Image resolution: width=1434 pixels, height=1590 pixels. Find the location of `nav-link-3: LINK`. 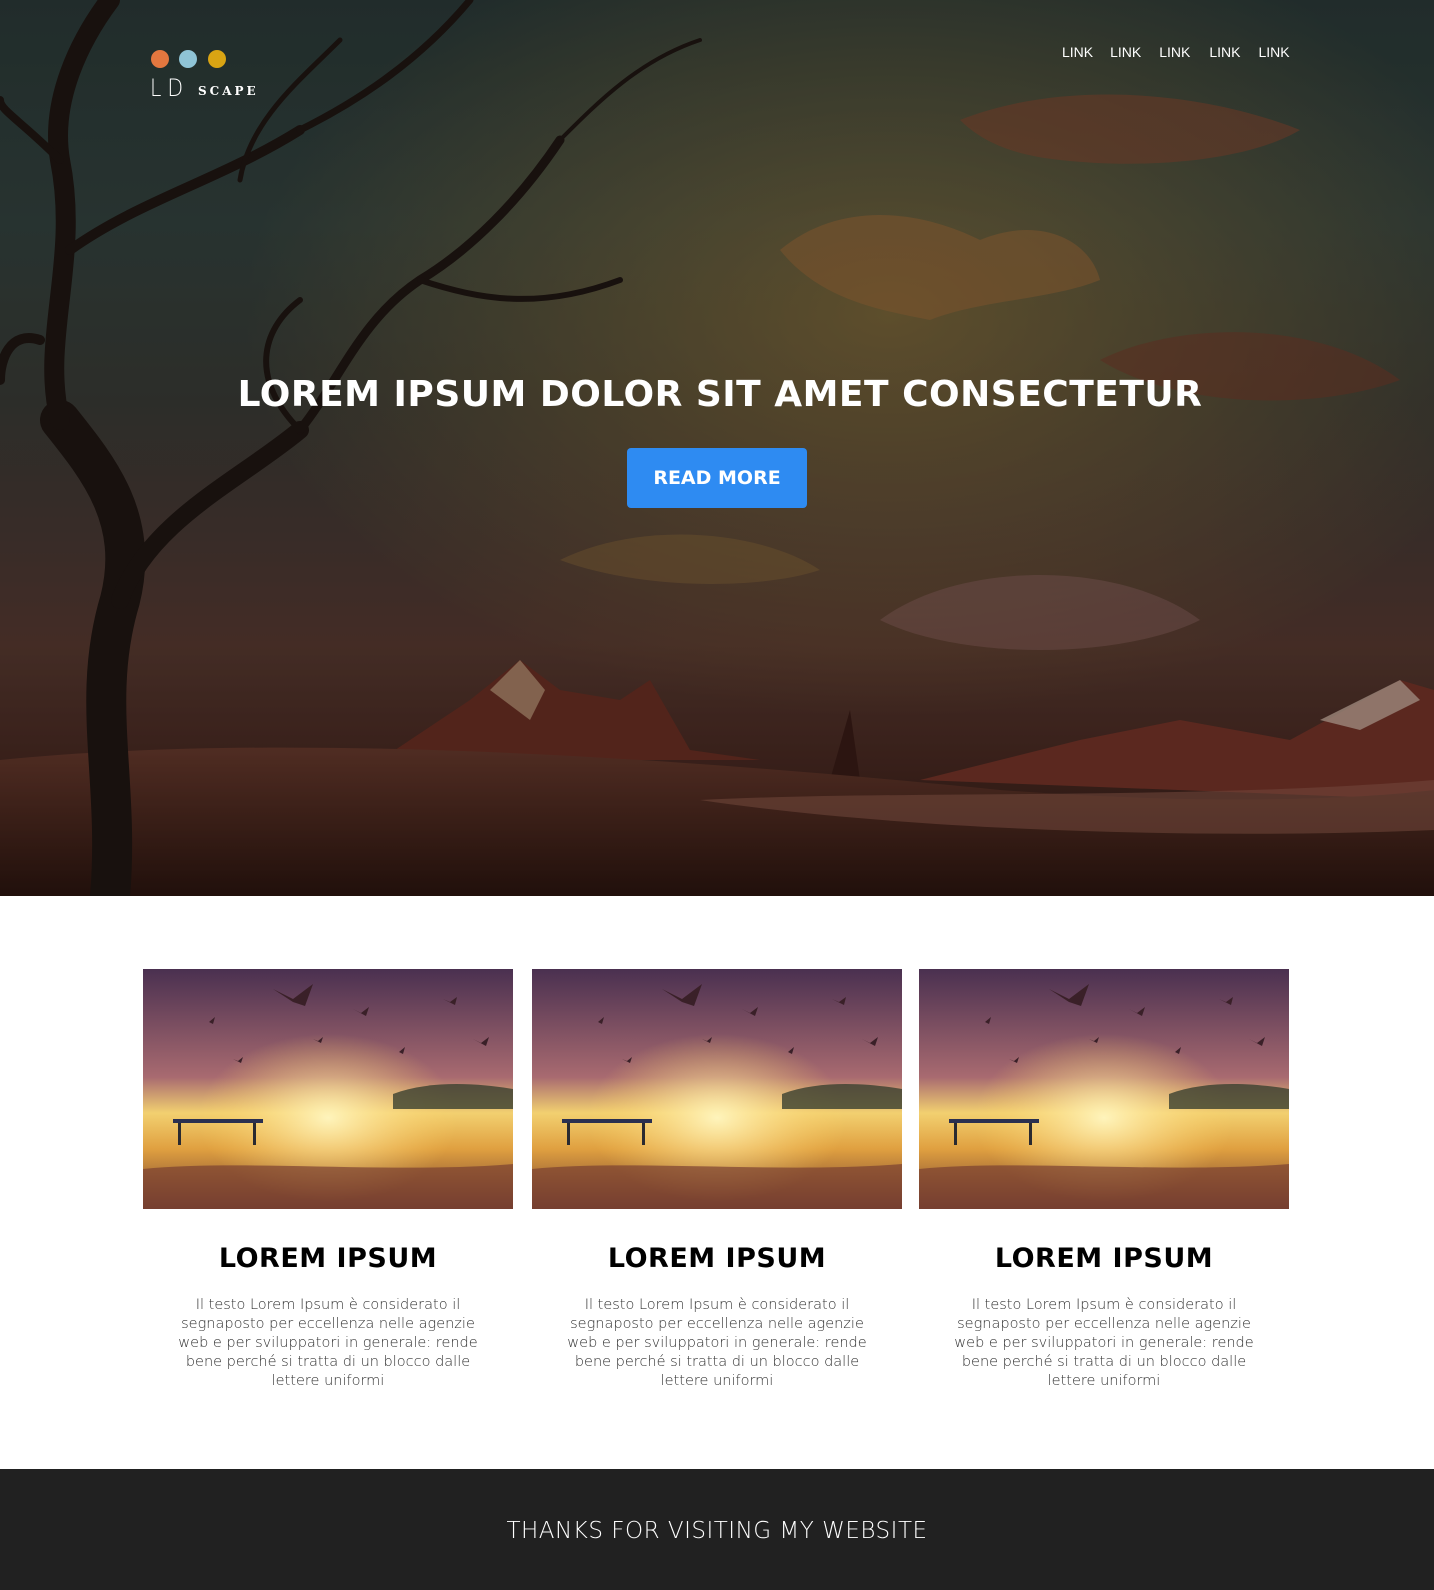

nav-link-3: LINK is located at coordinates (1174, 52).